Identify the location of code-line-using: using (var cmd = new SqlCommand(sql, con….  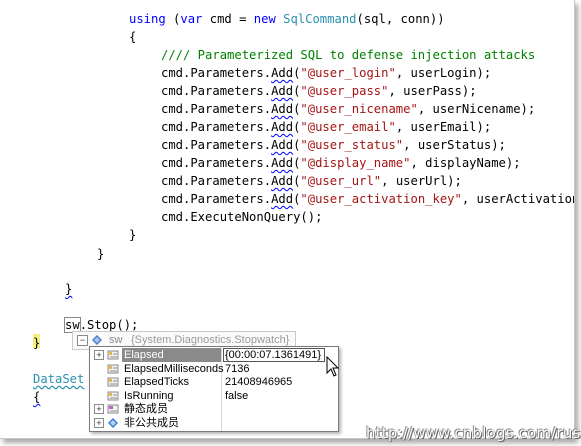
(287, 19).